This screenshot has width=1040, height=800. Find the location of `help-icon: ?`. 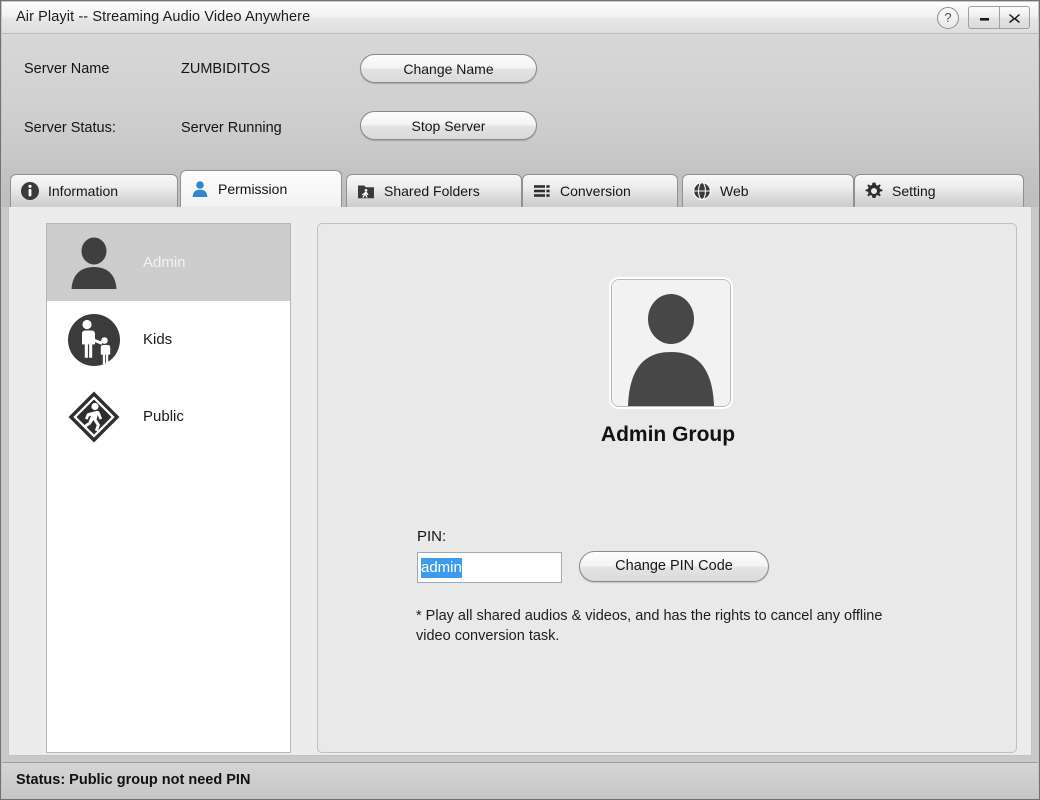

help-icon: ? is located at coordinates (948, 17).